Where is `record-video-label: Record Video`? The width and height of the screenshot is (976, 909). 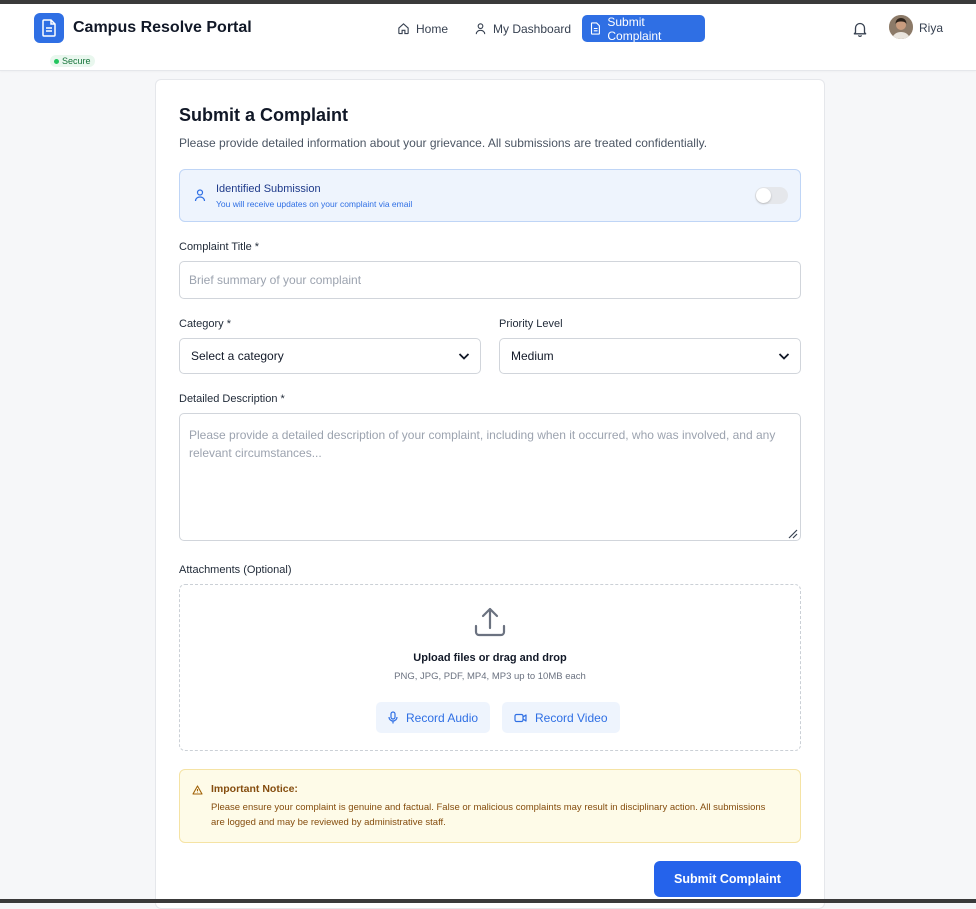
record-video-label: Record Video is located at coordinates (571, 718).